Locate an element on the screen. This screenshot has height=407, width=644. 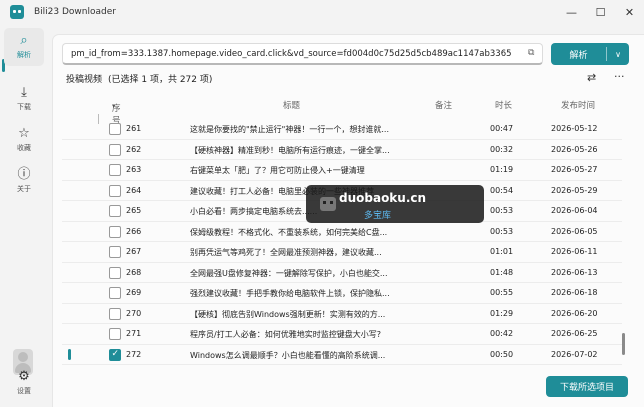
sidebar: ⌕ 解析 ⤓ 下载 ☆ 收藏 ⓘ 关于 ⚙ 设置 is located at coordinates (24, 215).